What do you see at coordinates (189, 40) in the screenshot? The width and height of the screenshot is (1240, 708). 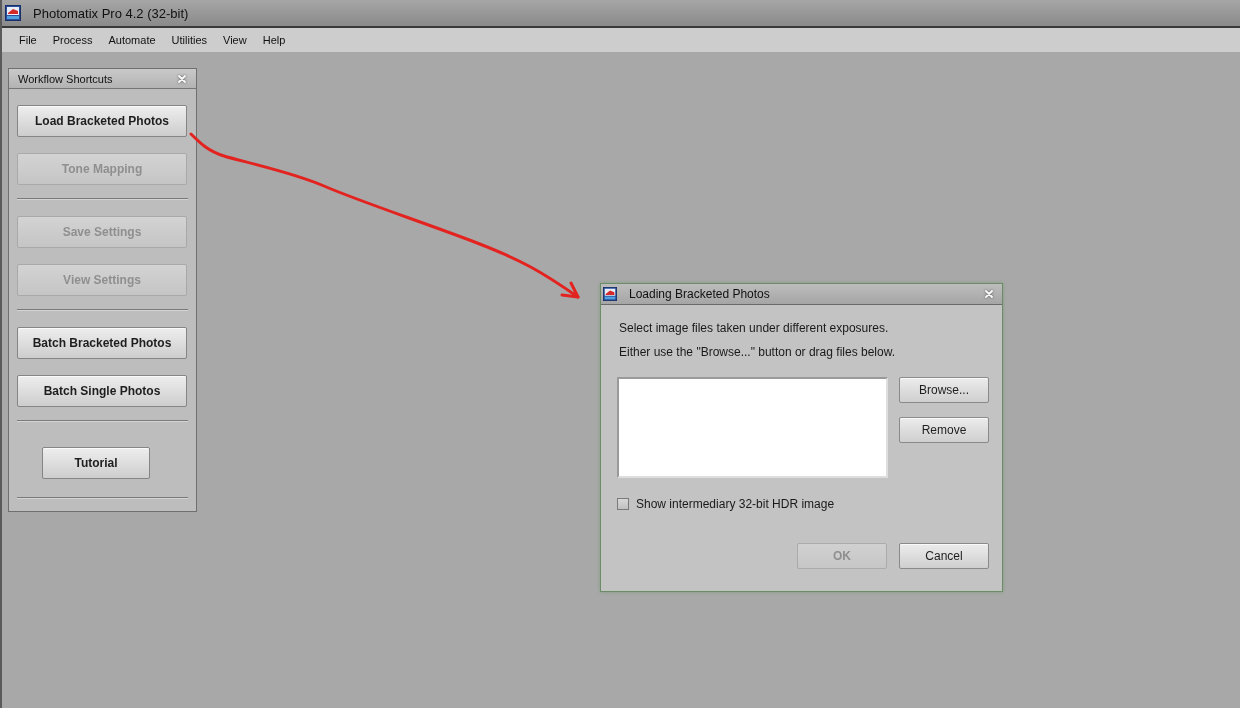 I see `menu-item: Utilities` at bounding box center [189, 40].